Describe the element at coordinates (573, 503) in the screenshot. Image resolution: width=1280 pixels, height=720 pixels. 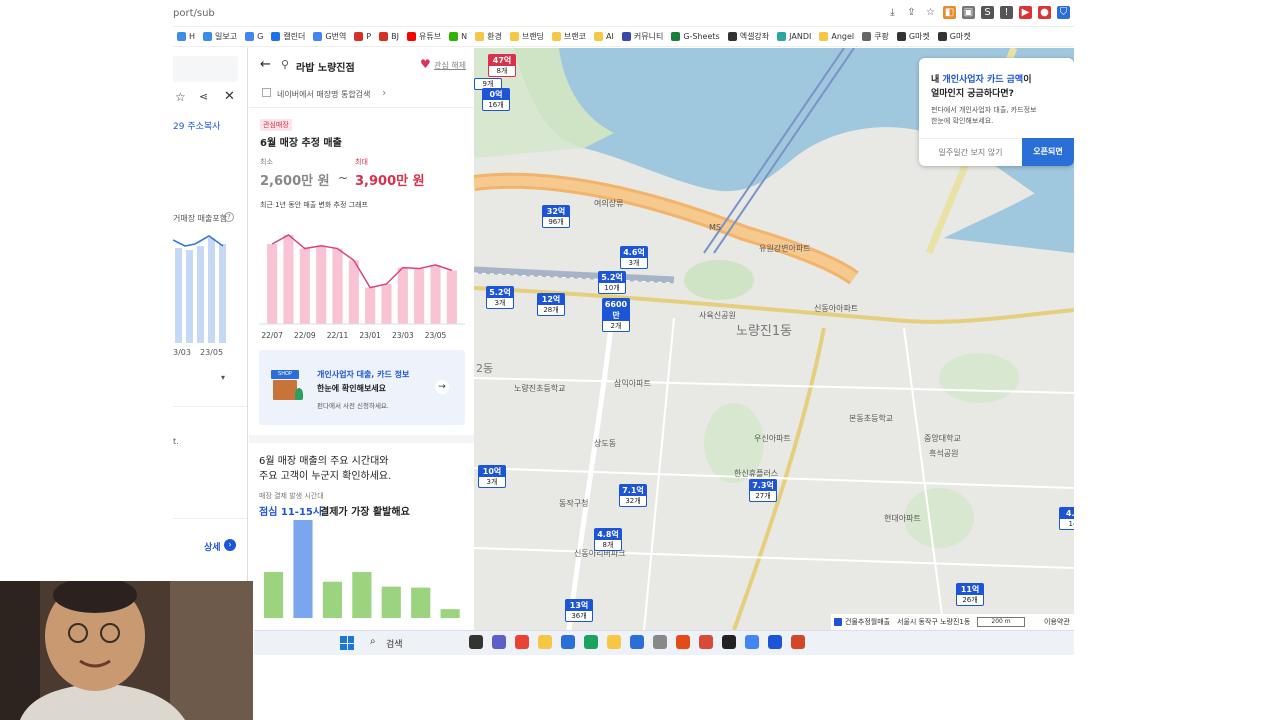
I see `map-place-label: 동작구청` at that location.